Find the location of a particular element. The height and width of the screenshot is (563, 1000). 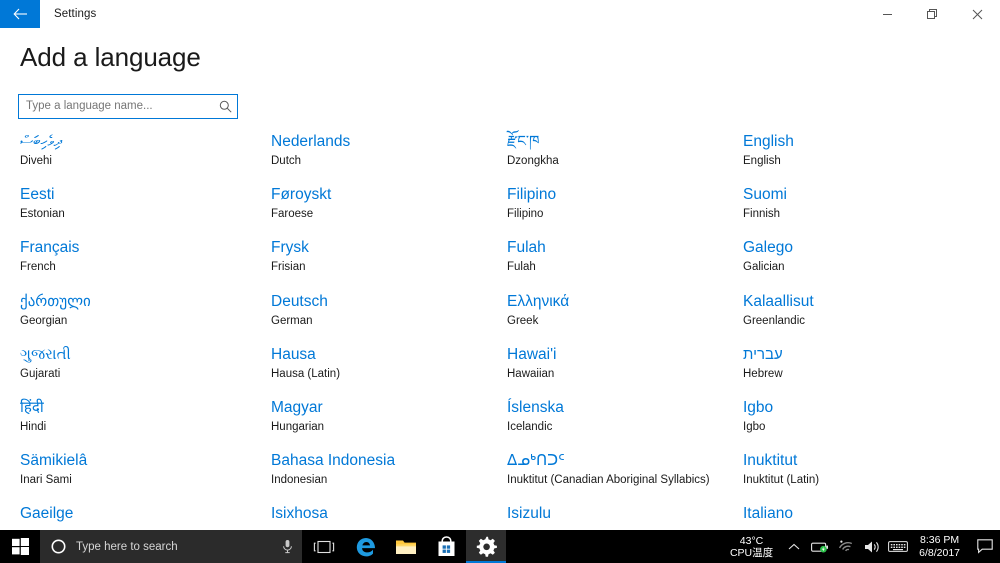

touch-keyboard-button is located at coordinates (898, 546).